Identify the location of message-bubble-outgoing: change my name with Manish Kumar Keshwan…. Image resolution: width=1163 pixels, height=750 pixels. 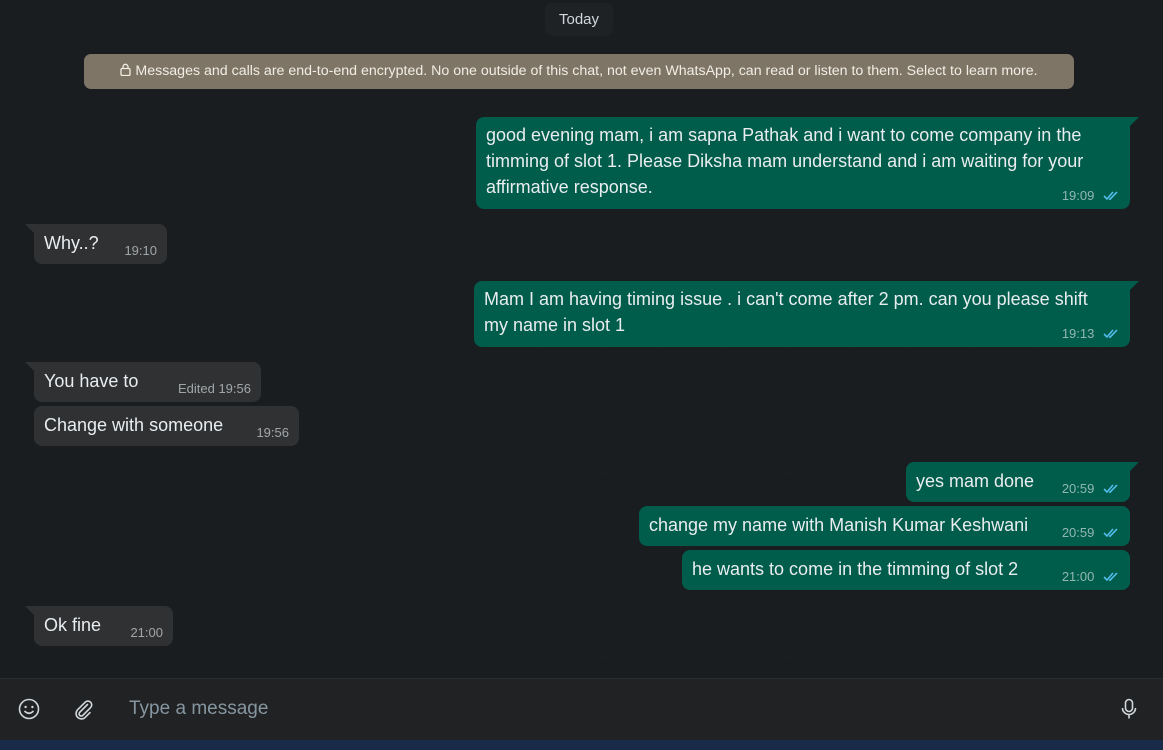
(884, 526).